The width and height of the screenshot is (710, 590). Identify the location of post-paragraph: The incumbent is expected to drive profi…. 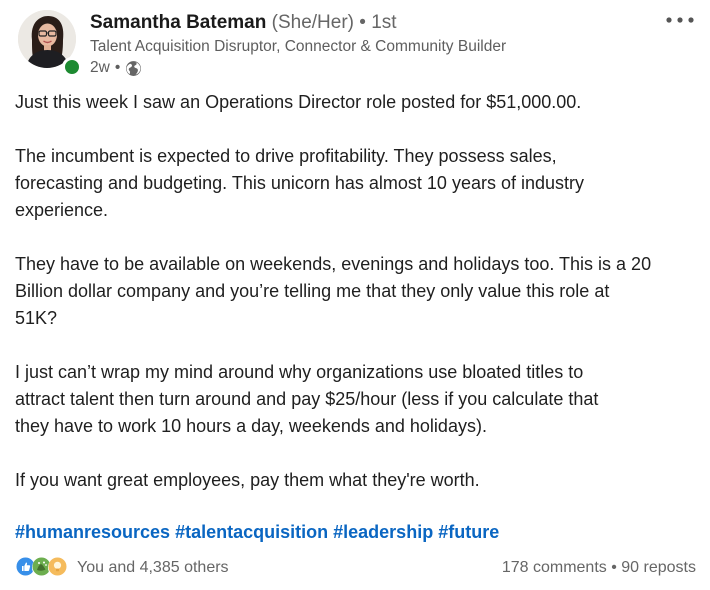
(299, 183).